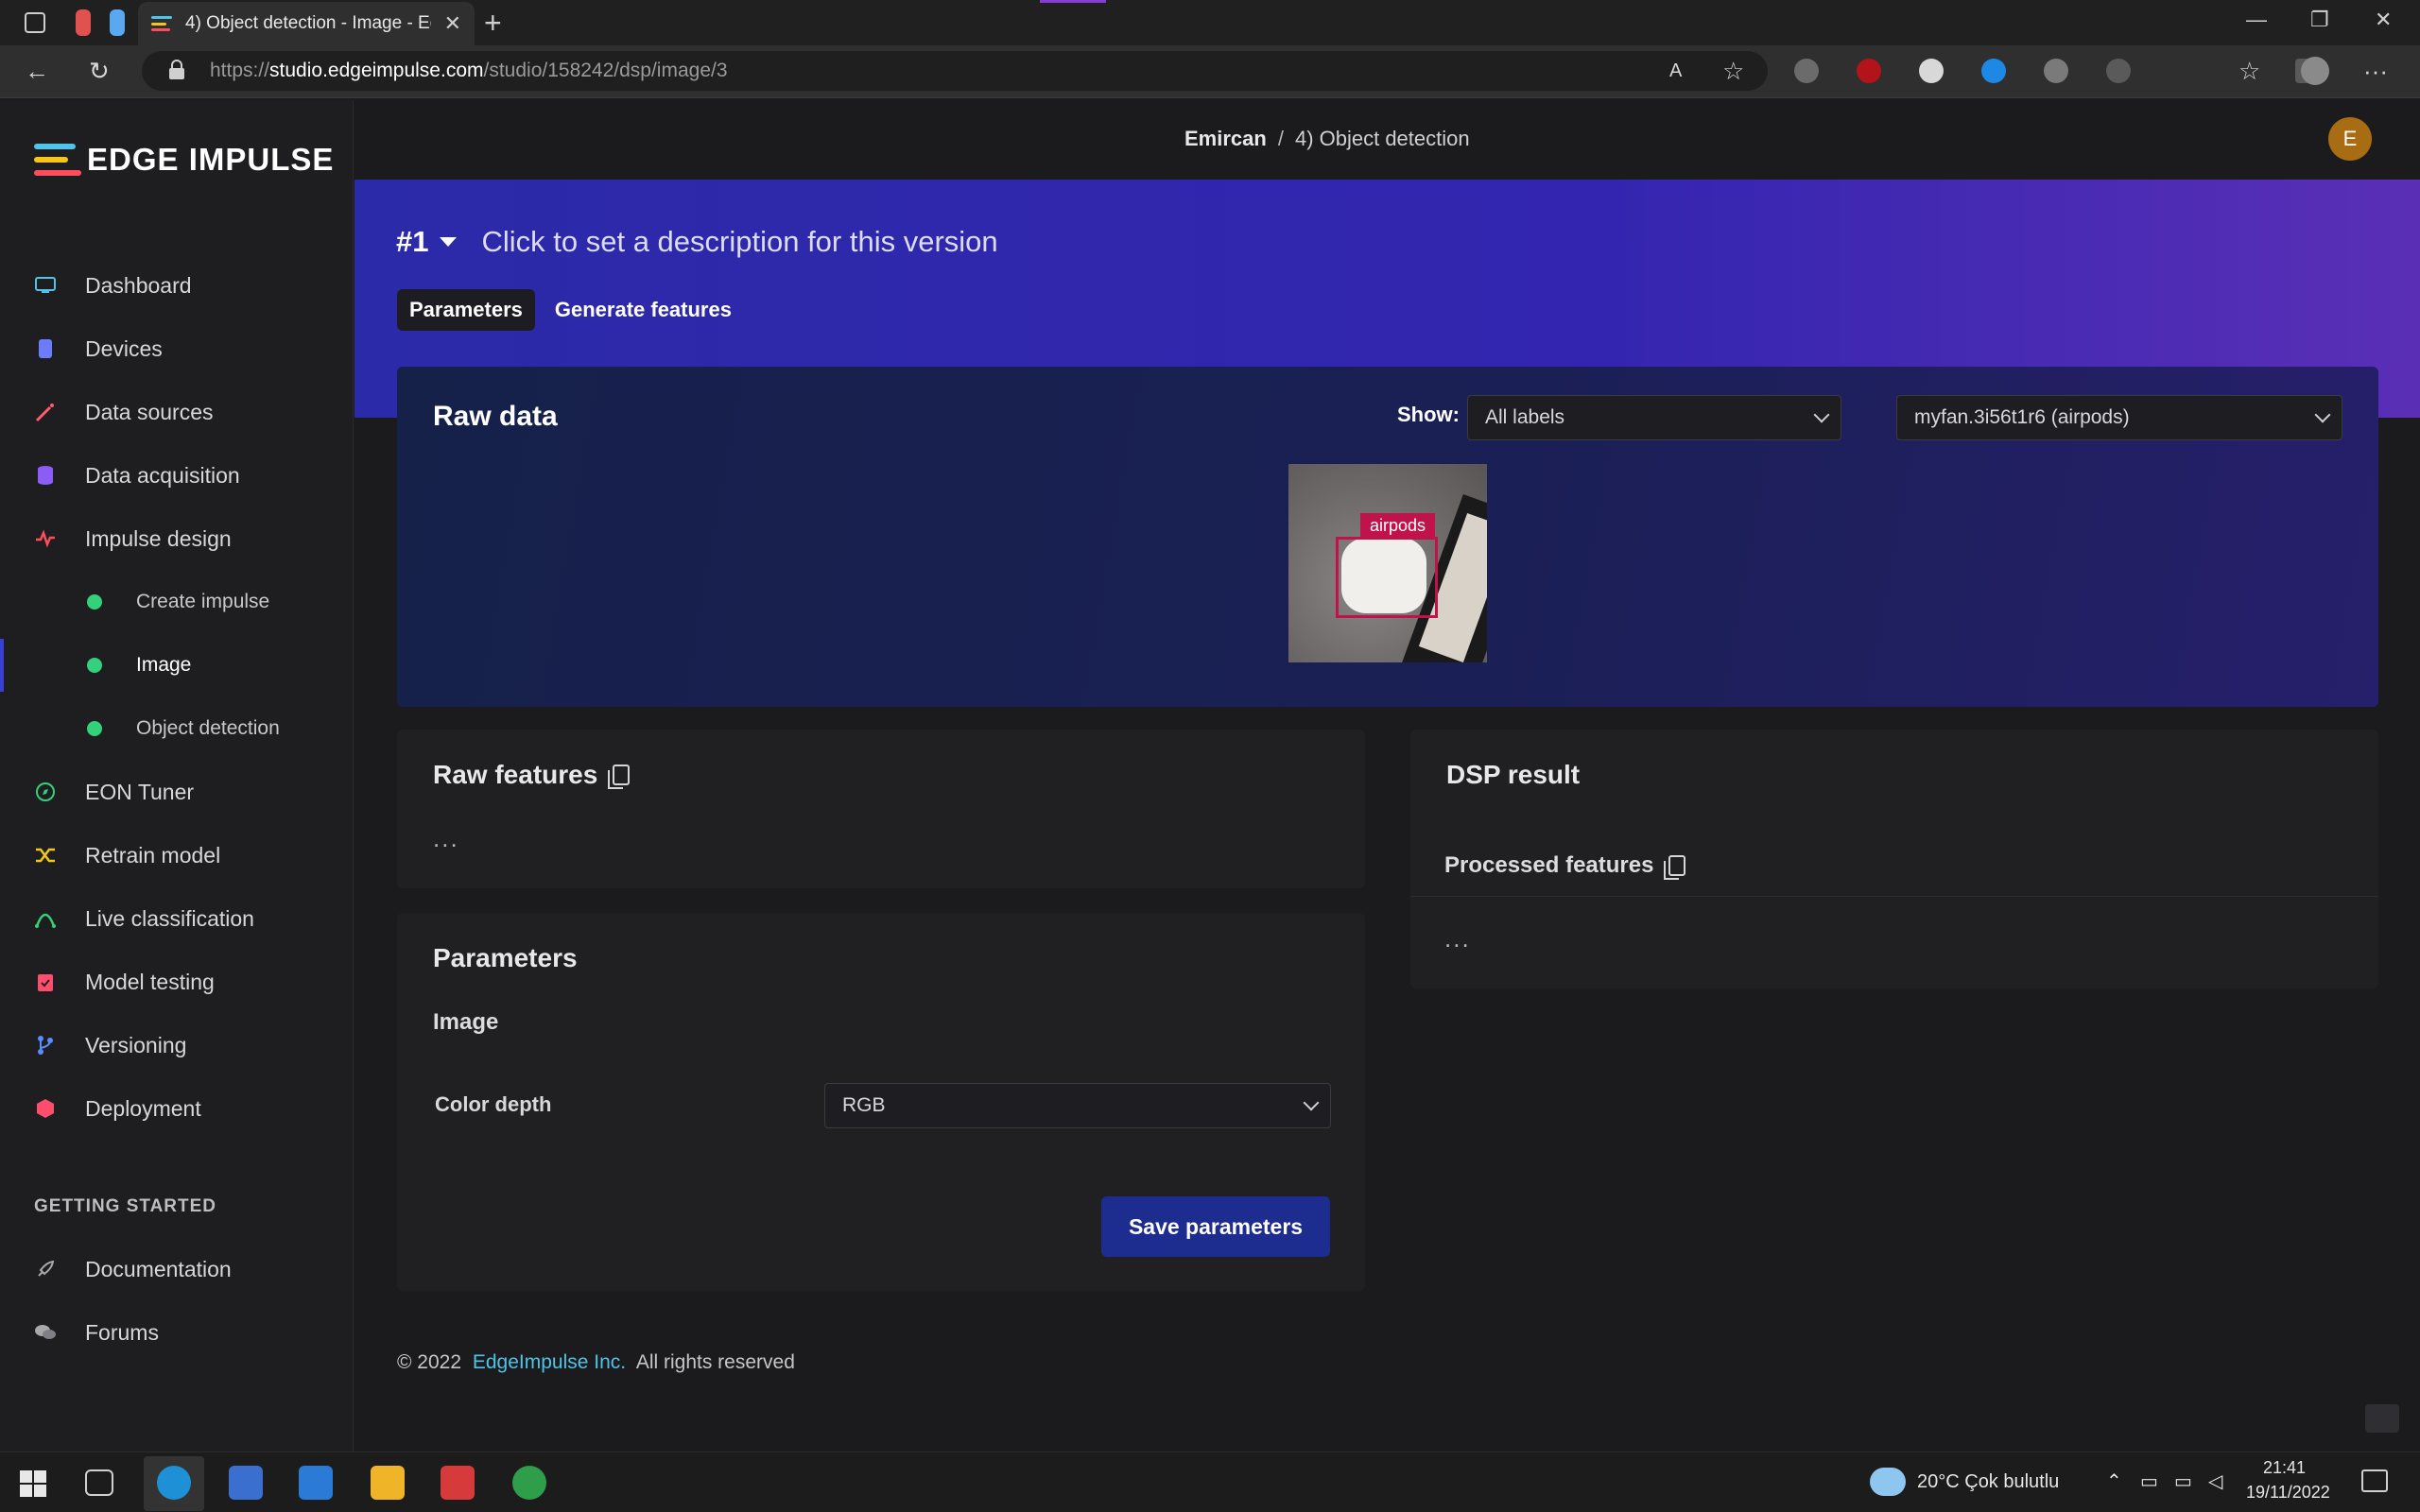  Describe the element at coordinates (177, 475) in the screenshot. I see `sidebar-item-data-acquisition: Data acquisition` at that location.